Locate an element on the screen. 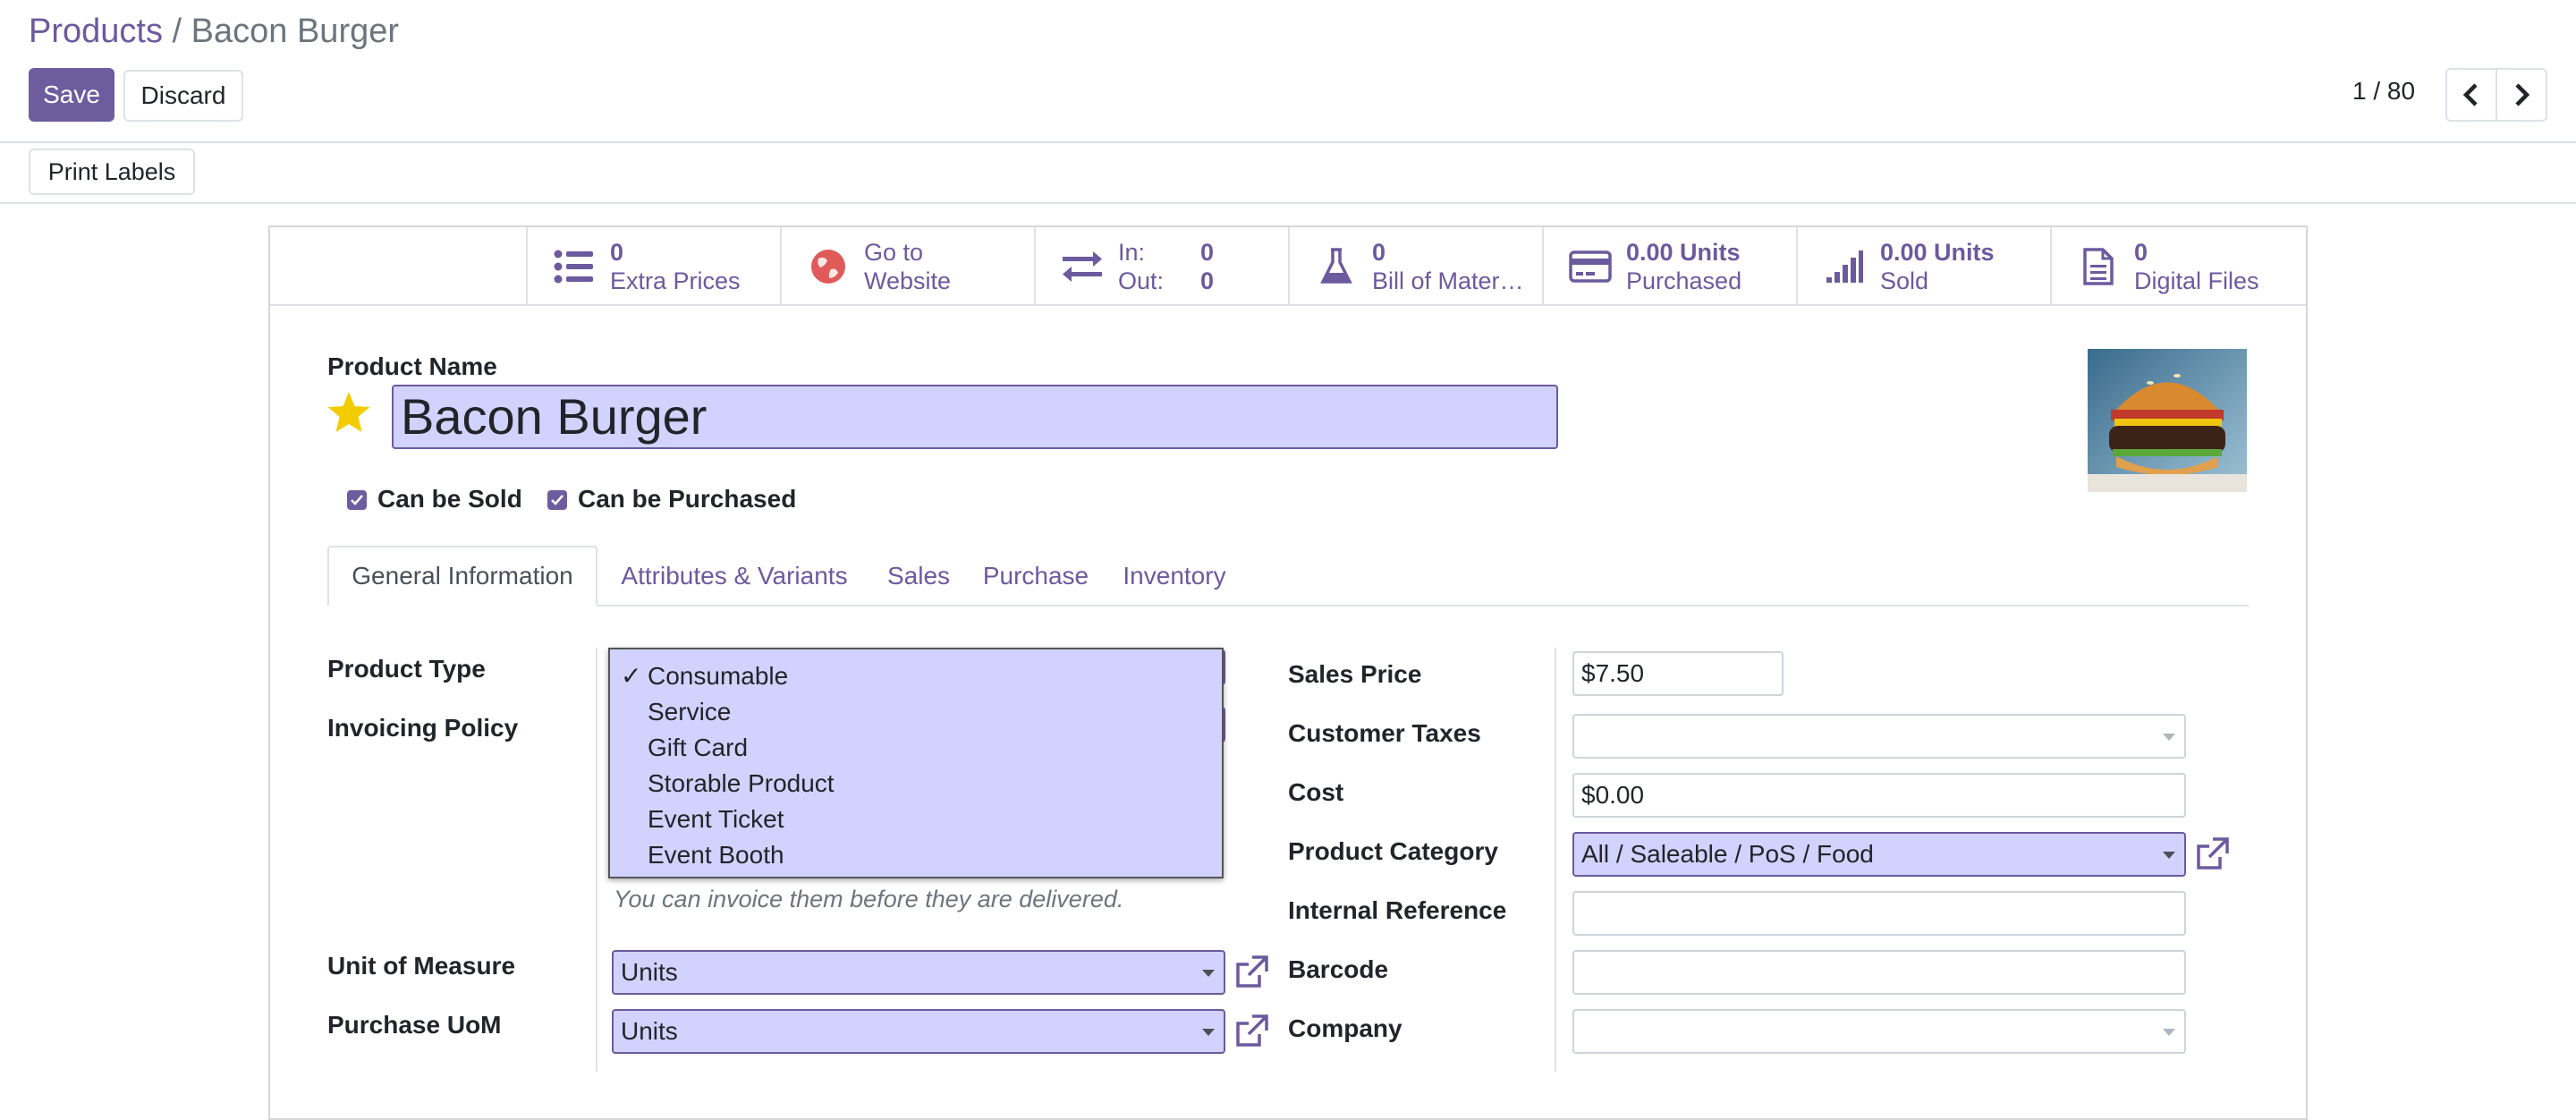 The height and width of the screenshot is (1120, 2576). left-group-separator is located at coordinates (596, 860).